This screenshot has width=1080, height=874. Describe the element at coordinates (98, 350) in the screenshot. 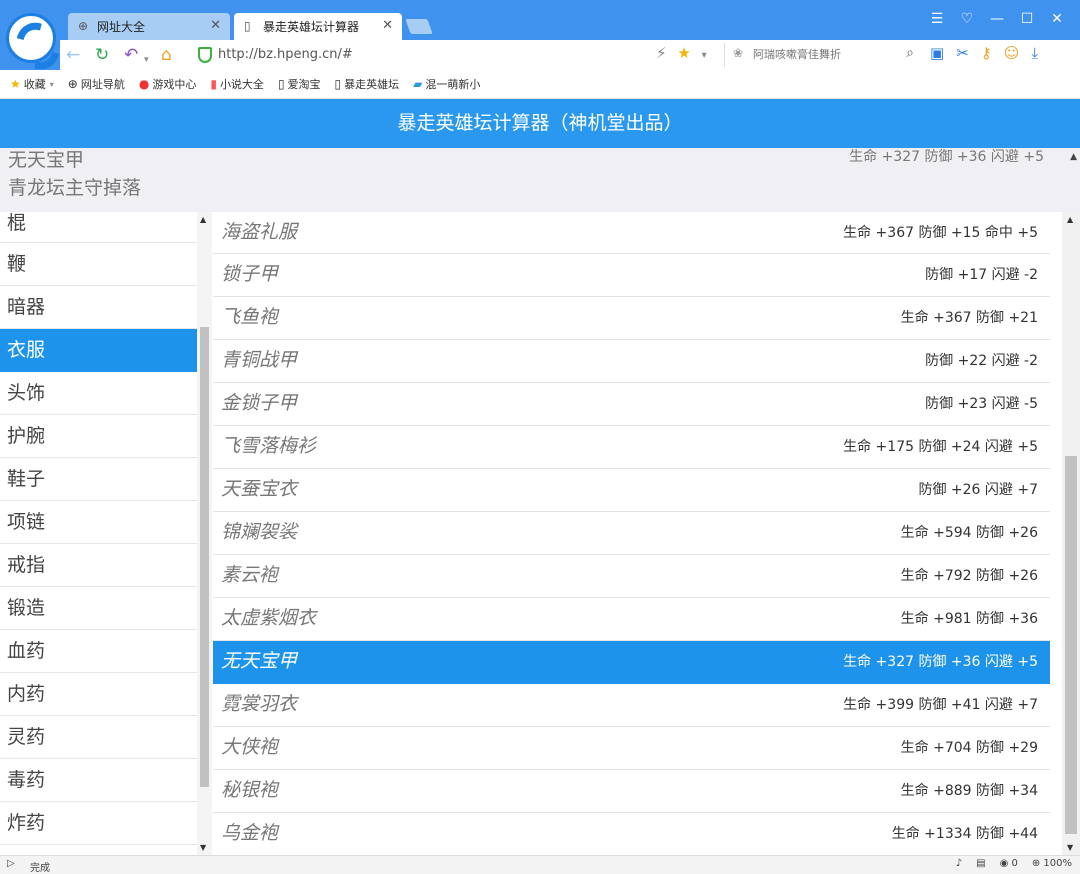

I see `category-item-active: 衣服` at that location.